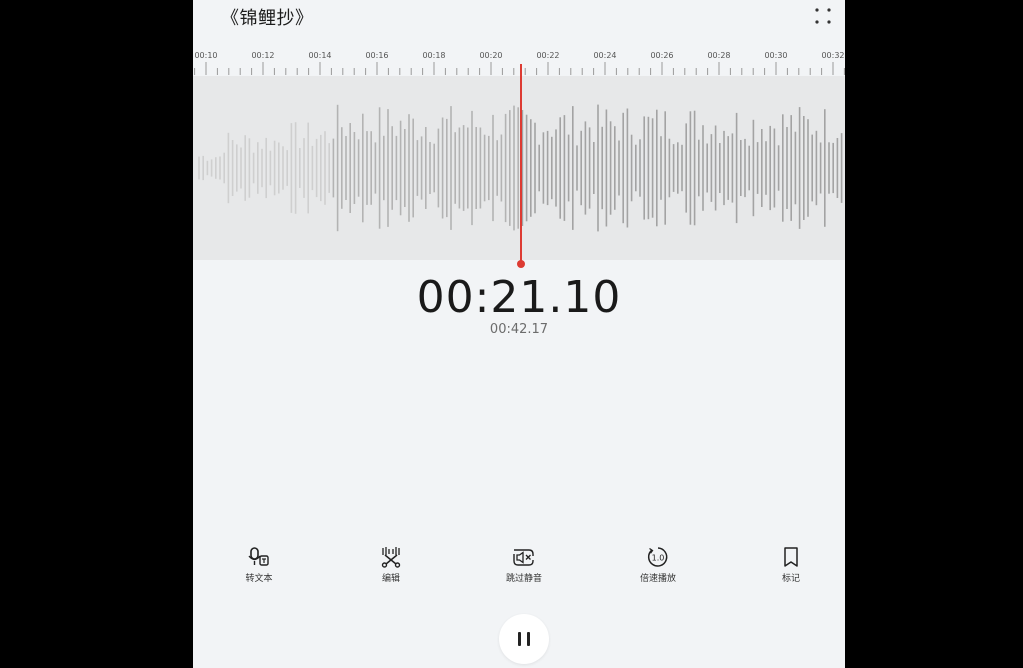 The image size is (1023, 668). I want to click on skip-silence-label: 跳过静音, so click(523, 579).